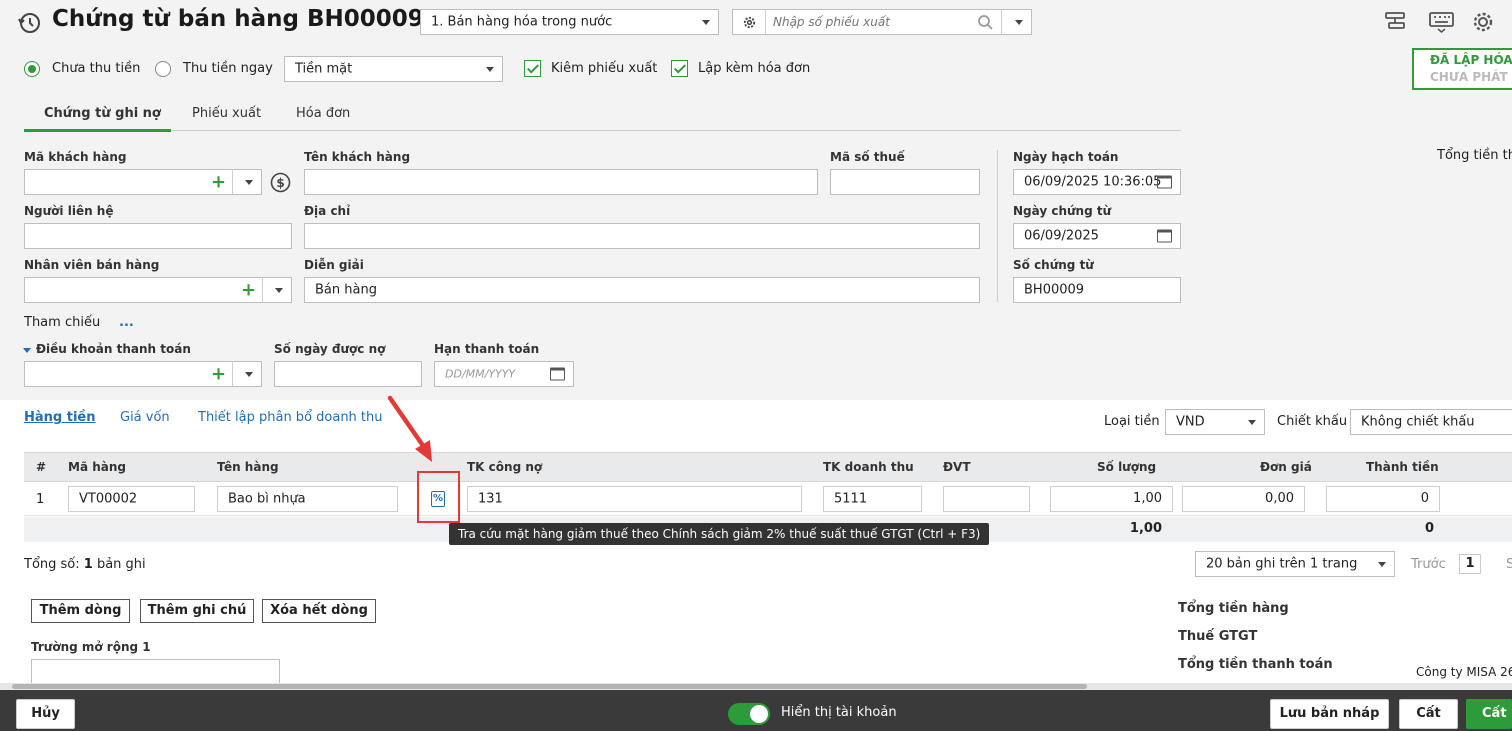  Describe the element at coordinates (749, 714) in the screenshot. I see `show-accounts-toggle` at that location.